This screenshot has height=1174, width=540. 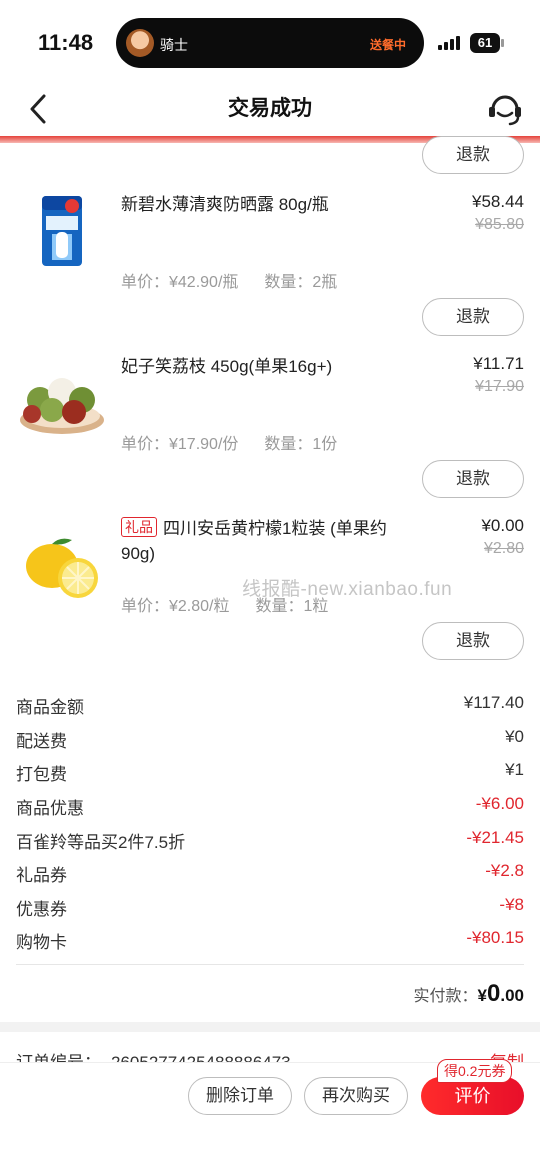 What do you see at coordinates (270, 941) in the screenshot?
I see `summary-row: 购物卡 -¥80.15` at bounding box center [270, 941].